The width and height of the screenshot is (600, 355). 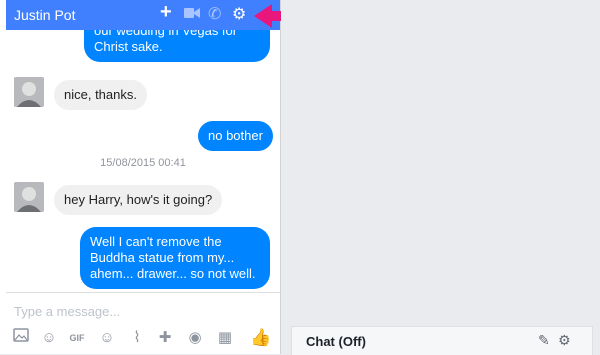 I want to click on message-bubble-received: nice, thanks., so click(x=100, y=95).